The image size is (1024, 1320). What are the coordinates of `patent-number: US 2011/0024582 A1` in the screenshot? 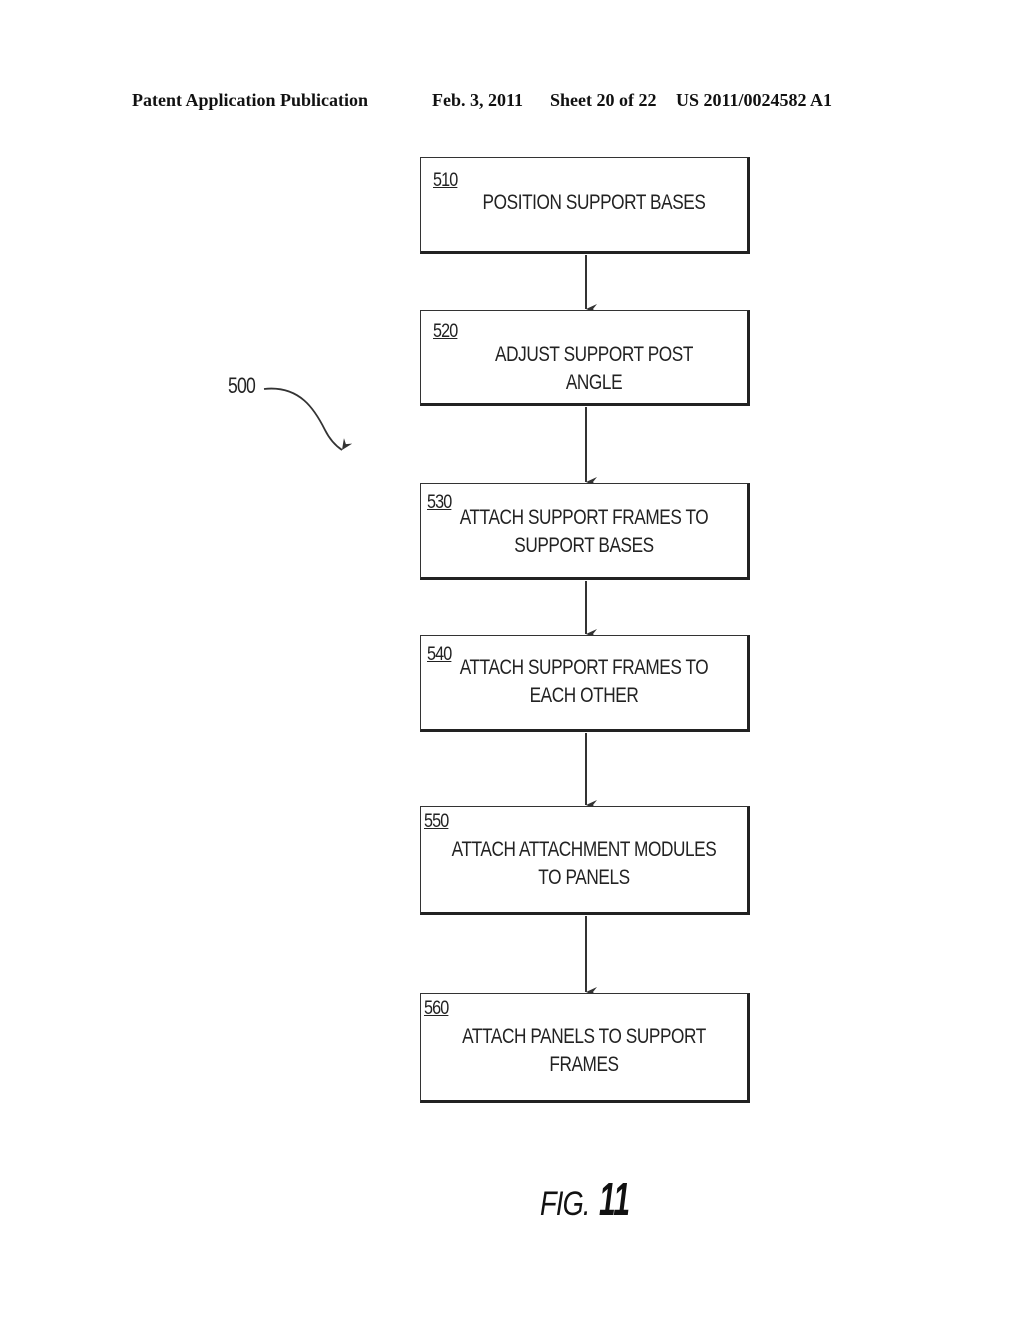 It's located at (754, 100).